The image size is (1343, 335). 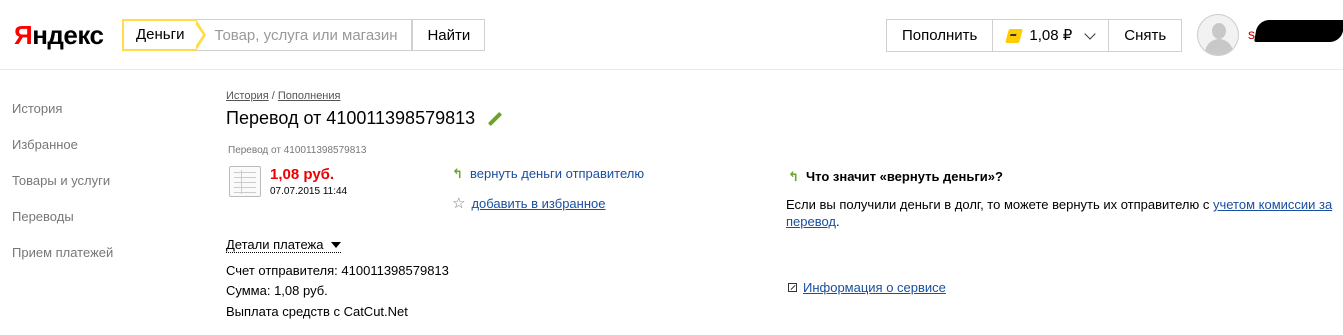 What do you see at coordinates (459, 203) in the screenshot?
I see `star-icon: ☆` at bounding box center [459, 203].